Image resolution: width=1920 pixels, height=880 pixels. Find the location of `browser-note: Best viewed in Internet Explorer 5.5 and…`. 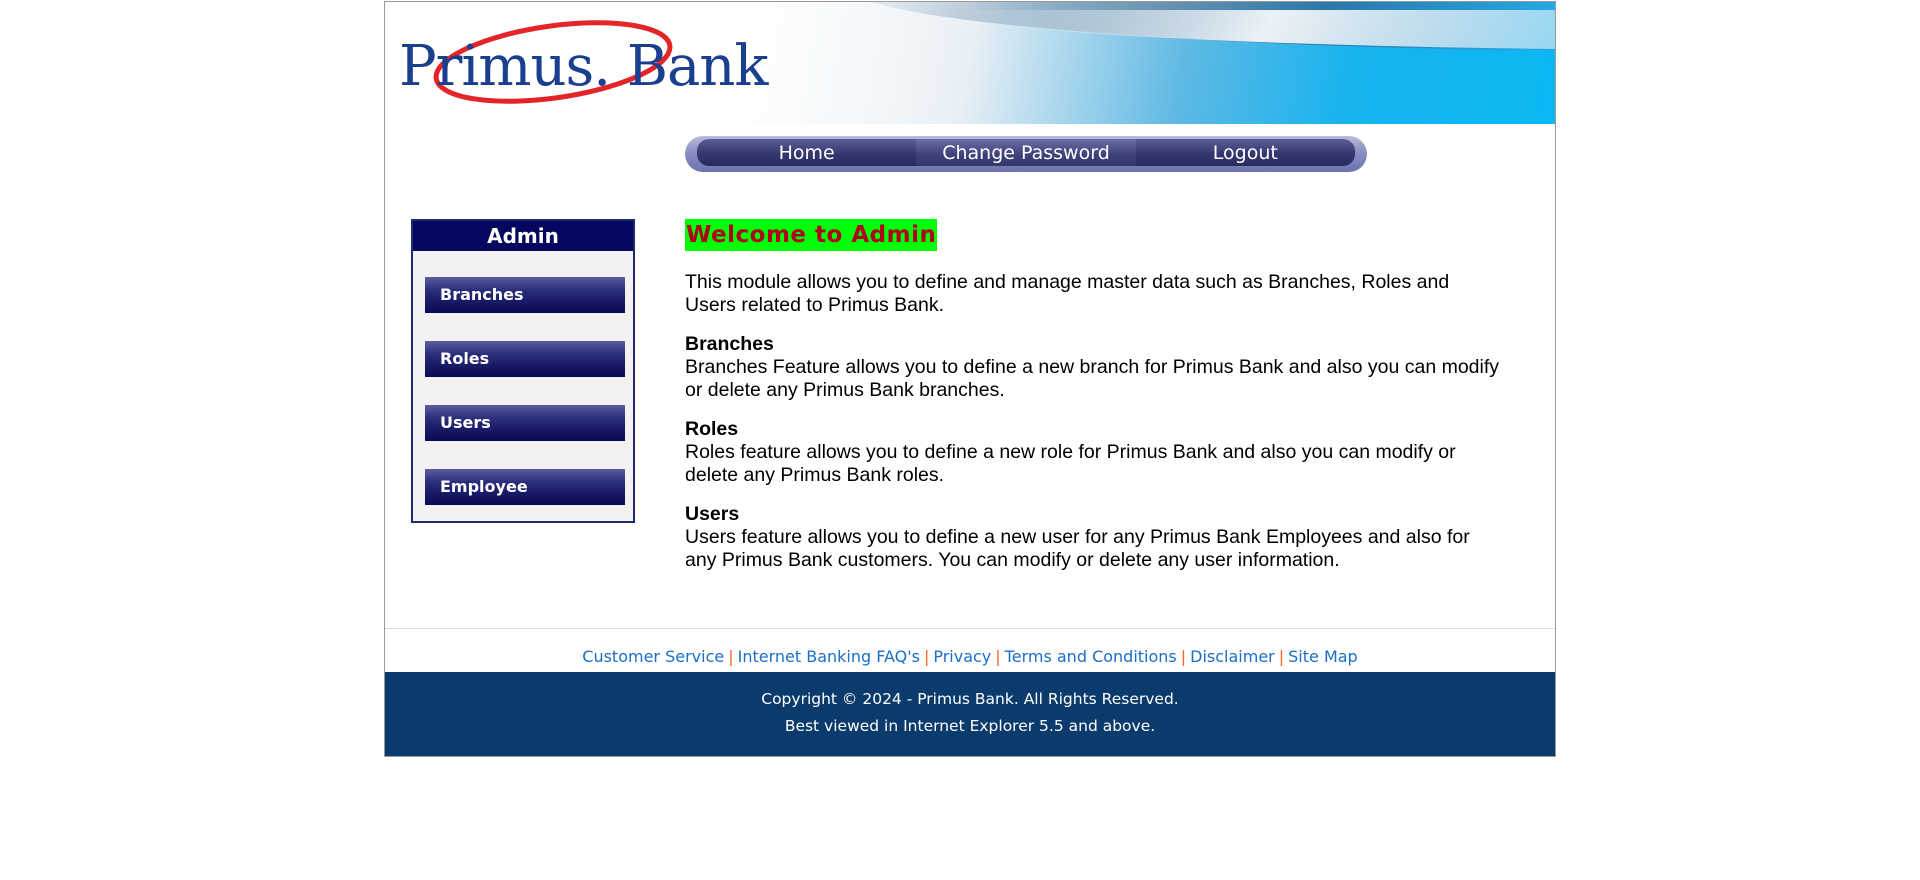

browser-note: Best viewed in Internet Explorer 5.5 and… is located at coordinates (970, 726).